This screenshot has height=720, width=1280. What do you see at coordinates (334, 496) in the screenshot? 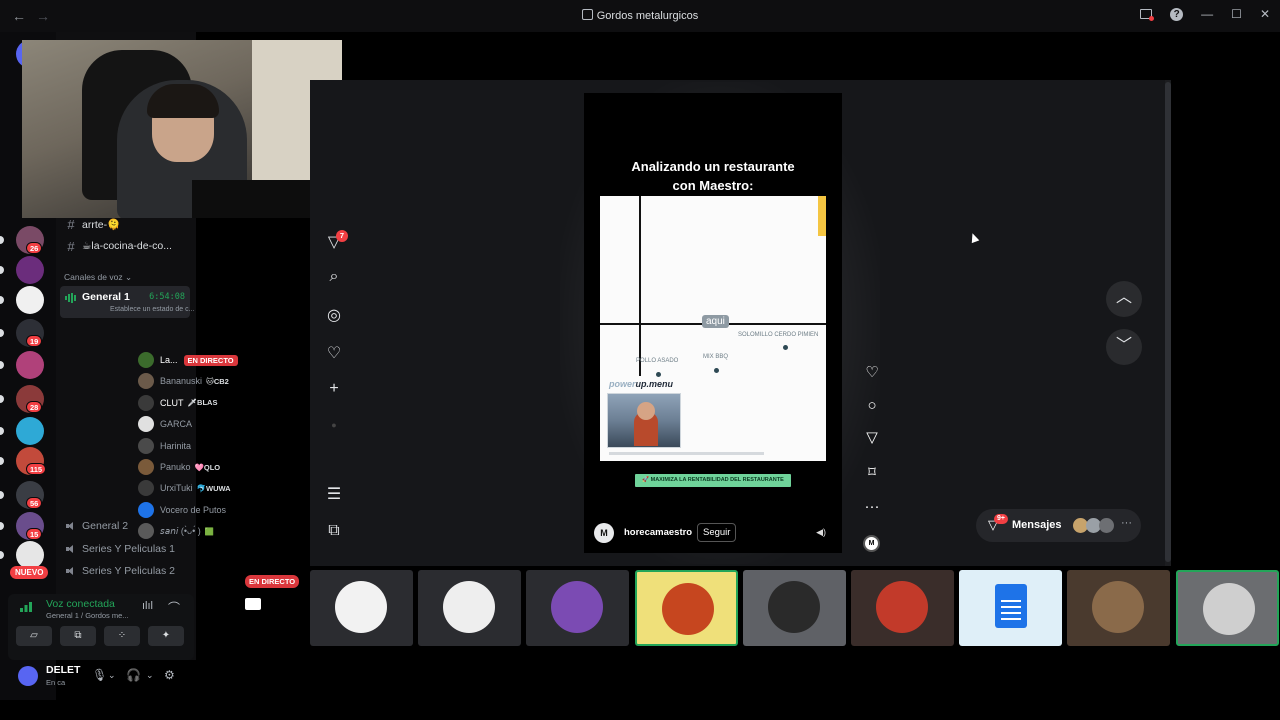
I see `menu-icon: ☰` at bounding box center [334, 496].